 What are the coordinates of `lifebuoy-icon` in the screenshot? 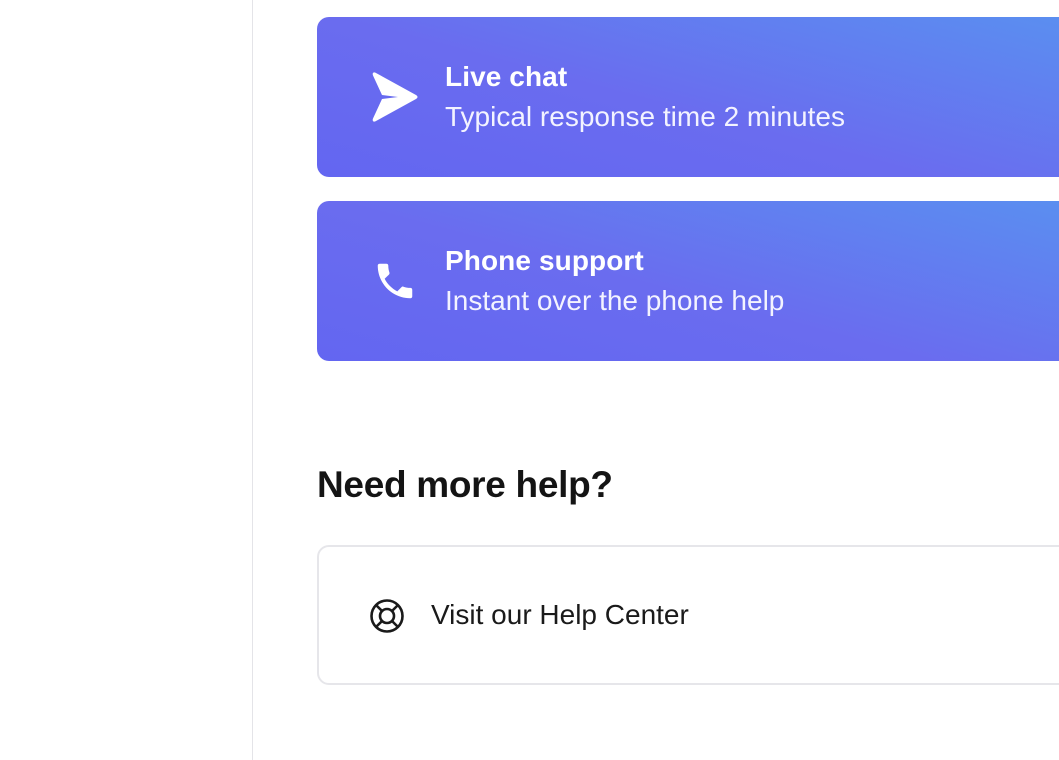 It's located at (387, 616).